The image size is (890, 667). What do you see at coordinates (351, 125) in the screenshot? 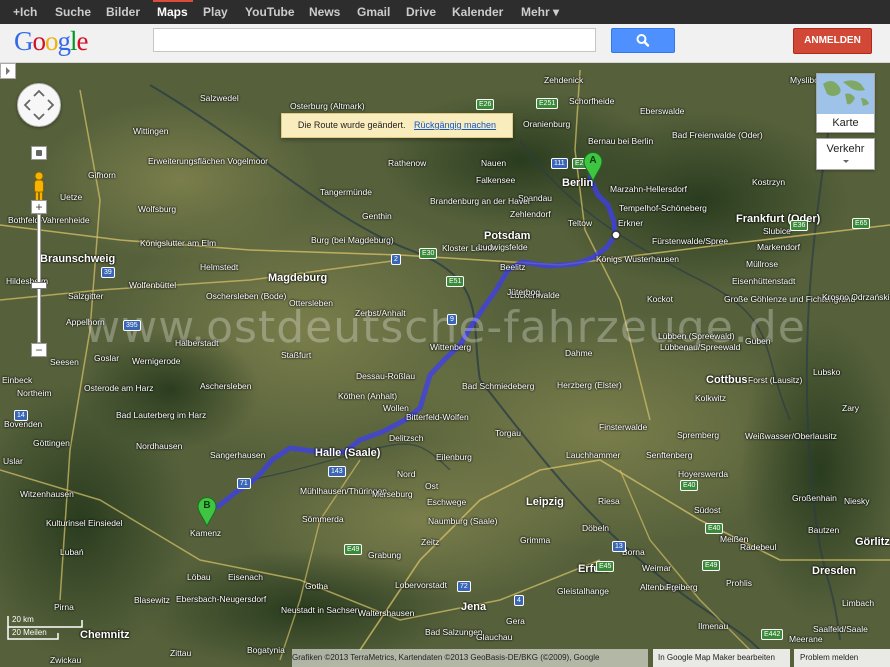
I see `notice-text: Die Route wurde geändert.` at bounding box center [351, 125].